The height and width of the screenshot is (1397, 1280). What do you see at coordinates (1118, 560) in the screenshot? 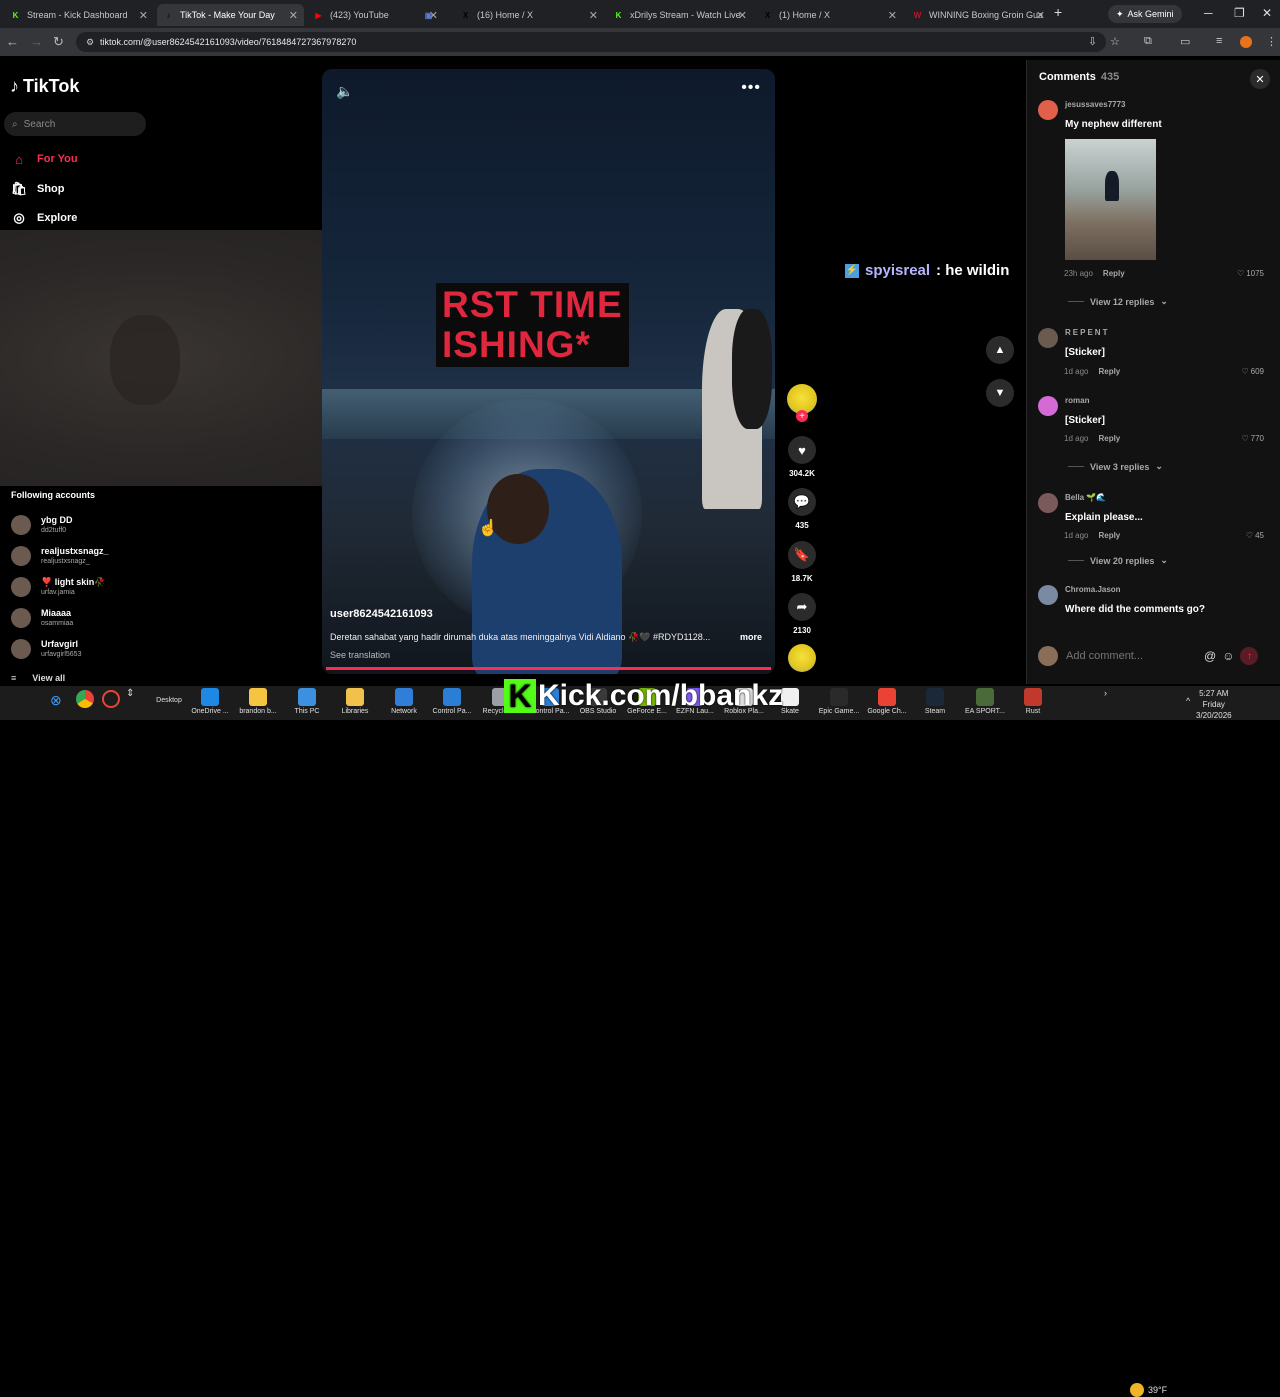
I see `view-replies-button: View 20 replies ⌄` at bounding box center [1118, 560].